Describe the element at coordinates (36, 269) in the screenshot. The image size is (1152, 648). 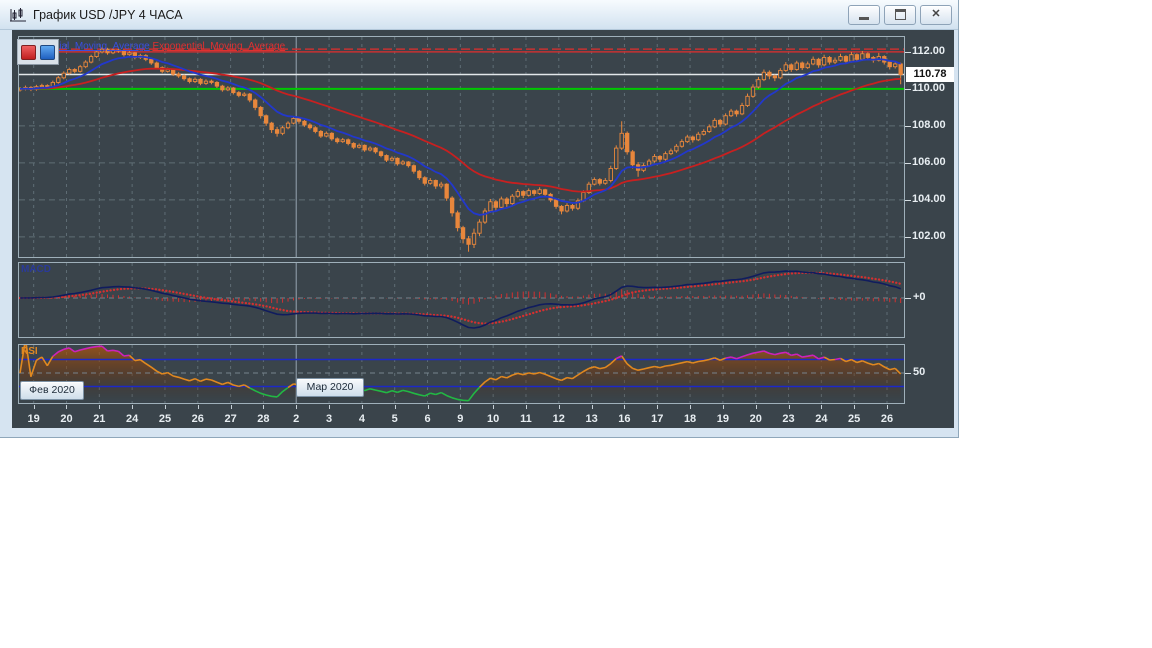
I see `macd-label: MACD` at that location.